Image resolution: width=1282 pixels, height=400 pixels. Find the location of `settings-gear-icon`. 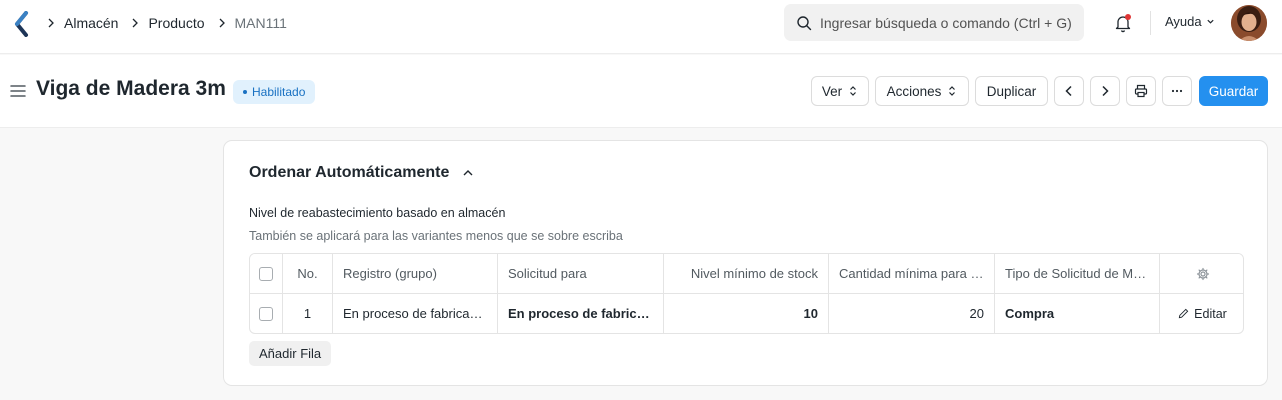

settings-gear-icon is located at coordinates (1203, 274).